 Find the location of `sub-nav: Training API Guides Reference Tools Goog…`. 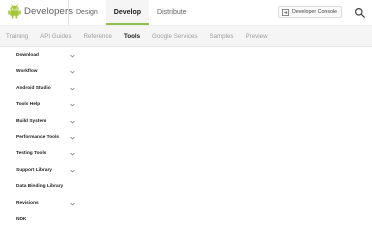

sub-nav: Training API Guides Reference Tools Goog… is located at coordinates (186, 36).